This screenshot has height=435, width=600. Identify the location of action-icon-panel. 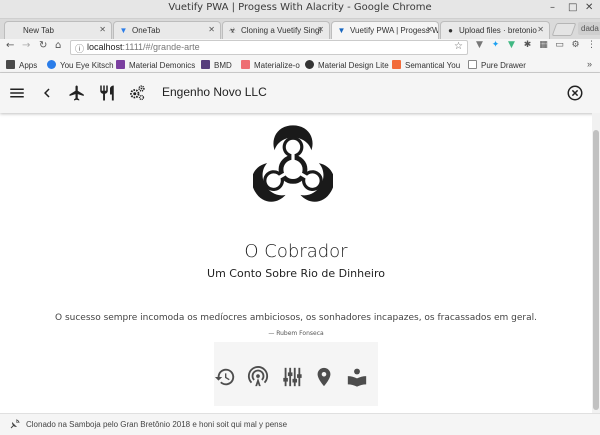
(296, 374).